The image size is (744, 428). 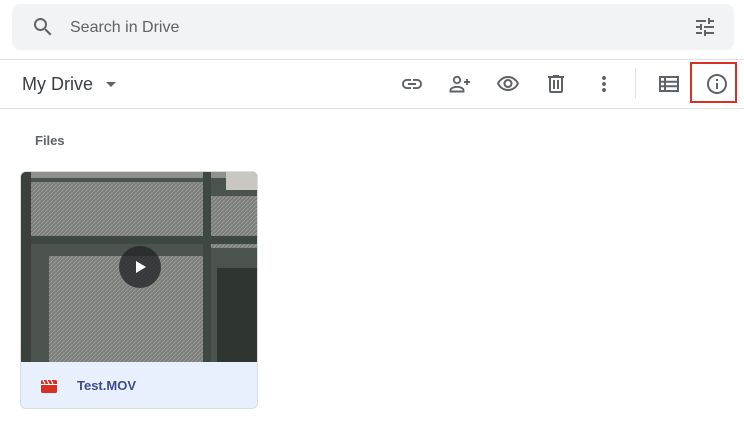 I want to click on page-title: My Drive, so click(x=57, y=83).